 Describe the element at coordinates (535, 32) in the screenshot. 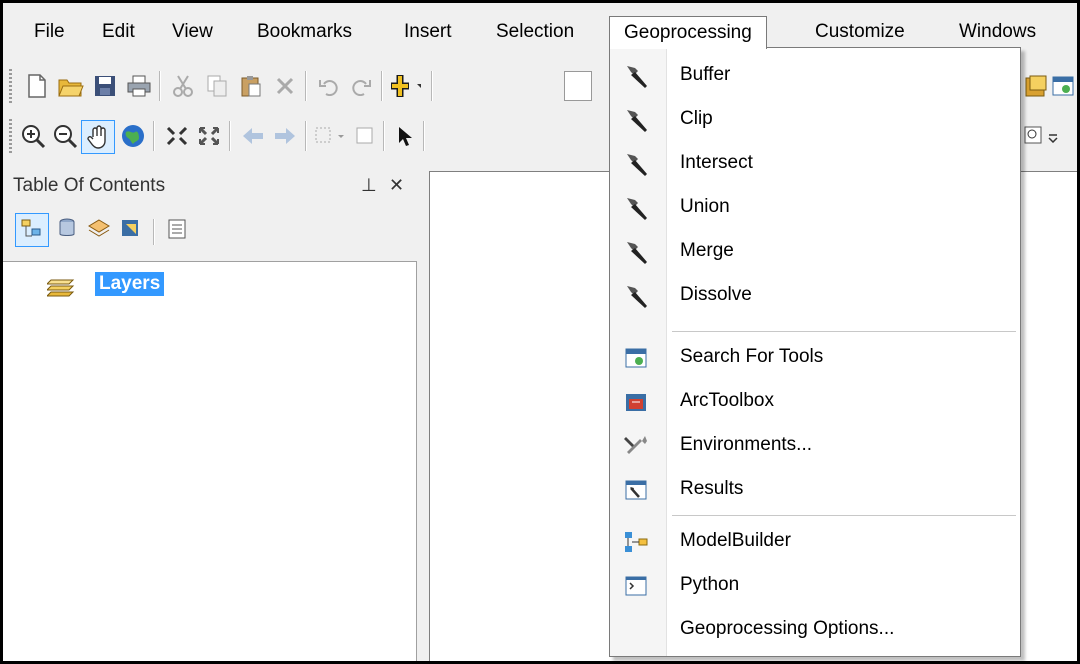

I see `menu-selection: Selection` at that location.